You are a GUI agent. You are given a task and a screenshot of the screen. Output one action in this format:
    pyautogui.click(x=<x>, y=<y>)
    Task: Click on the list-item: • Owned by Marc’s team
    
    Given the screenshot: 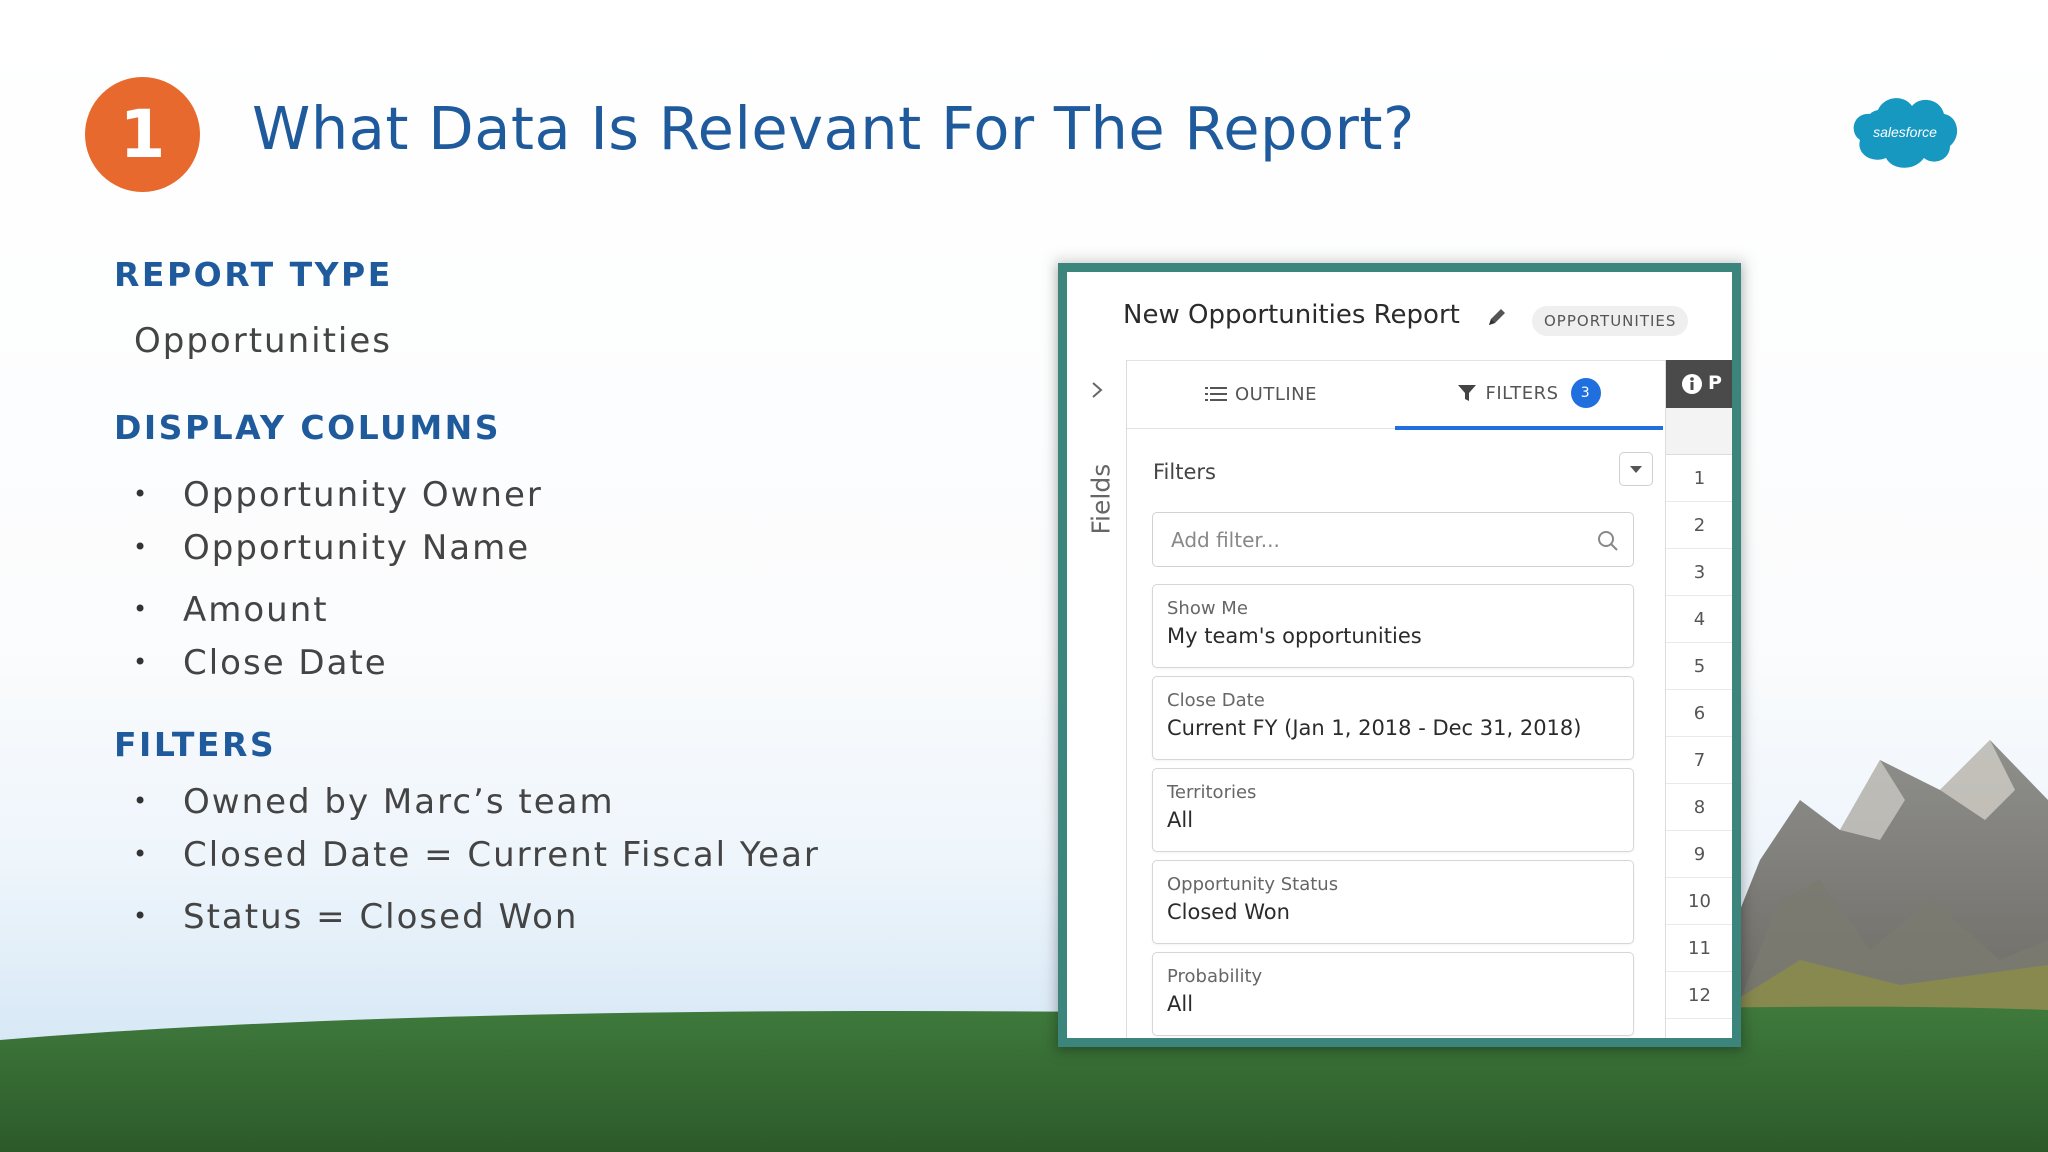 What is the action you would take?
    pyautogui.click(x=374, y=802)
    